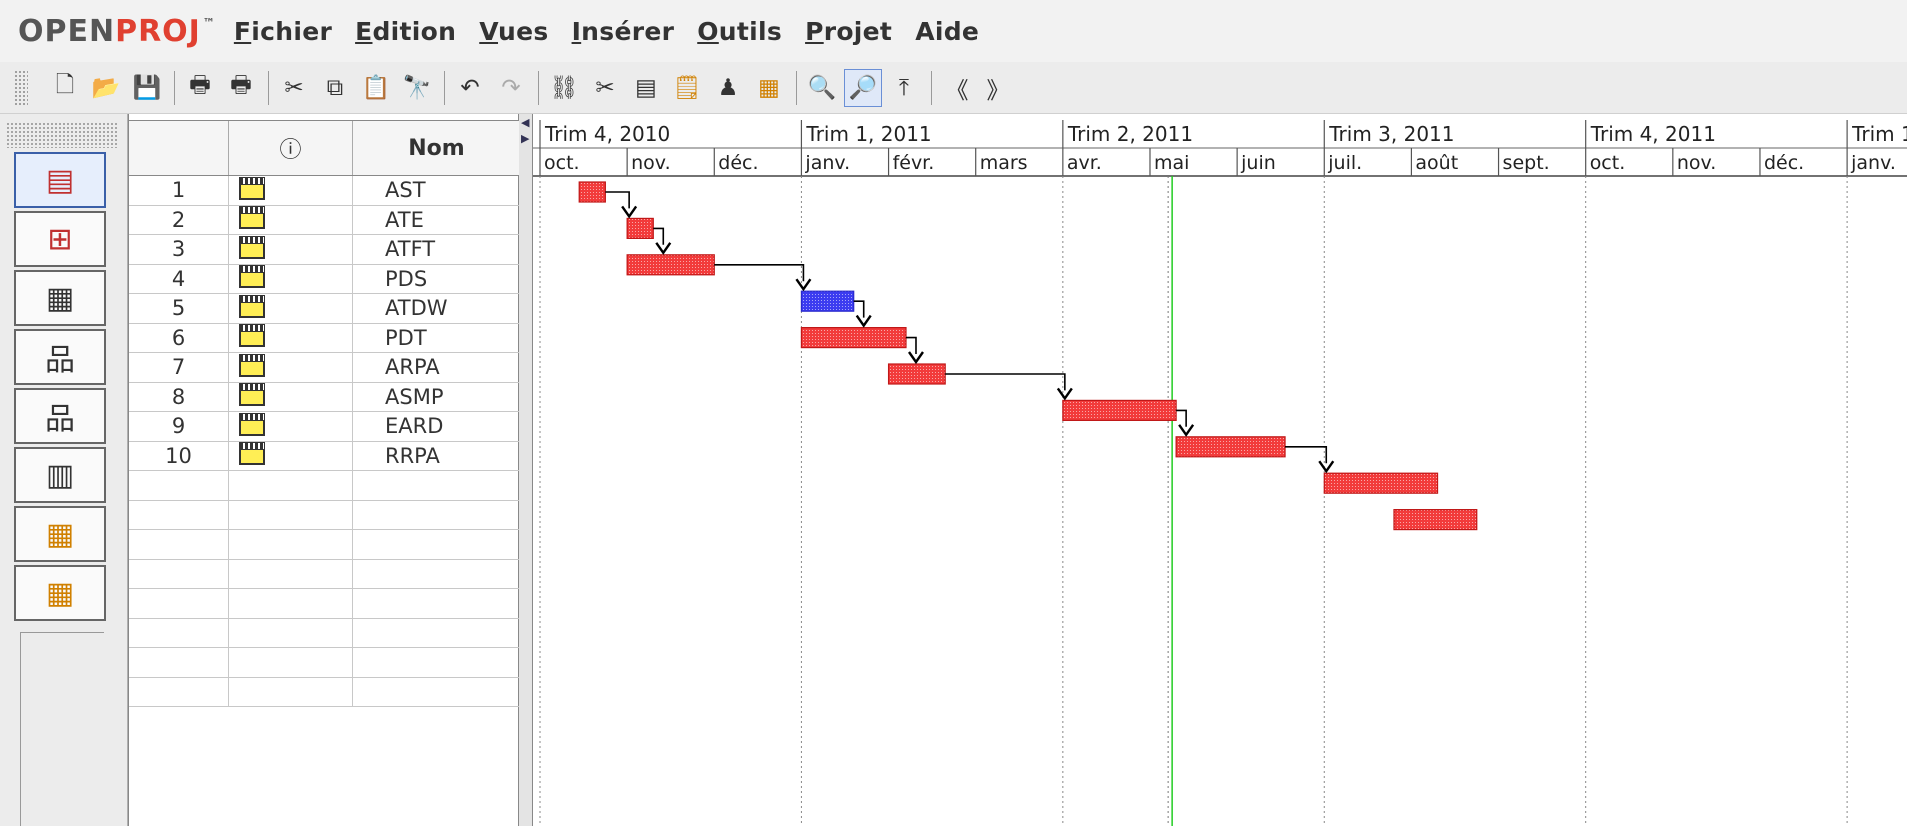 This screenshot has height=826, width=1907. What do you see at coordinates (147, 88) in the screenshot?
I see `save-disk-button: 💾` at bounding box center [147, 88].